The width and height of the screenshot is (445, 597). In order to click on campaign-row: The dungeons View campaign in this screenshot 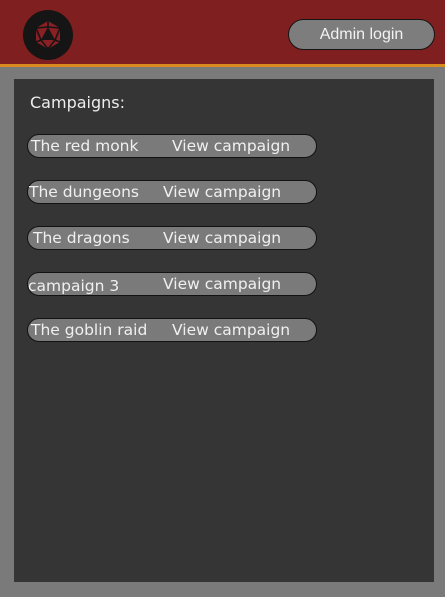, I will do `click(172, 192)`.